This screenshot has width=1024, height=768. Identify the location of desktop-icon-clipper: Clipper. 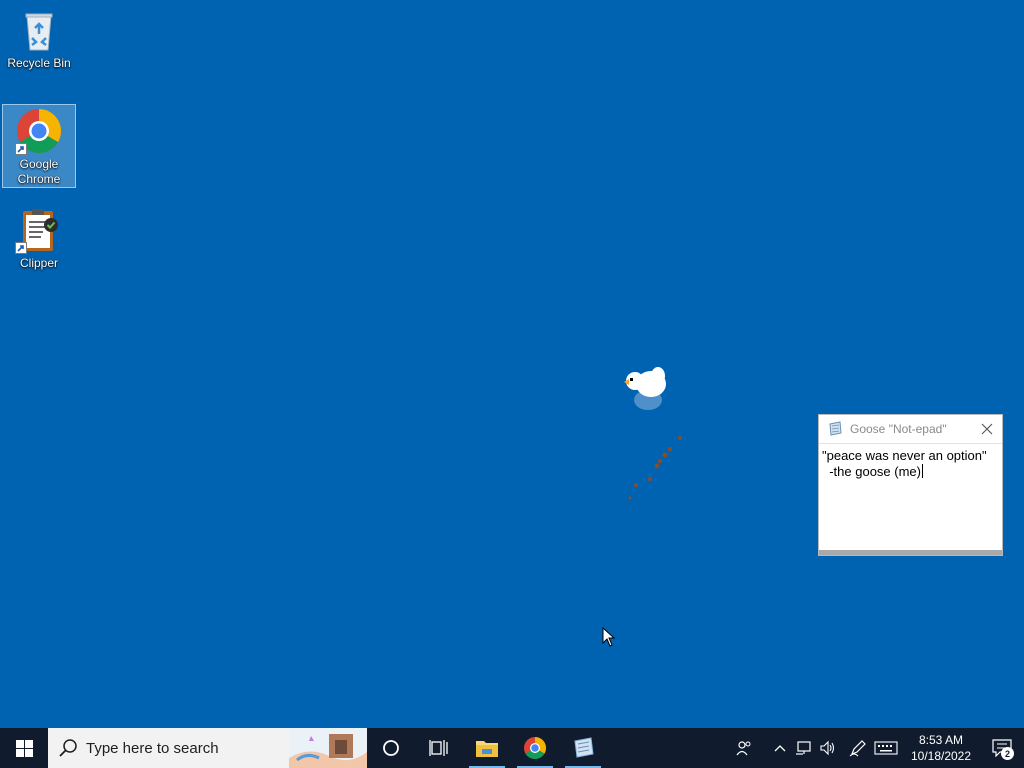
(39, 239).